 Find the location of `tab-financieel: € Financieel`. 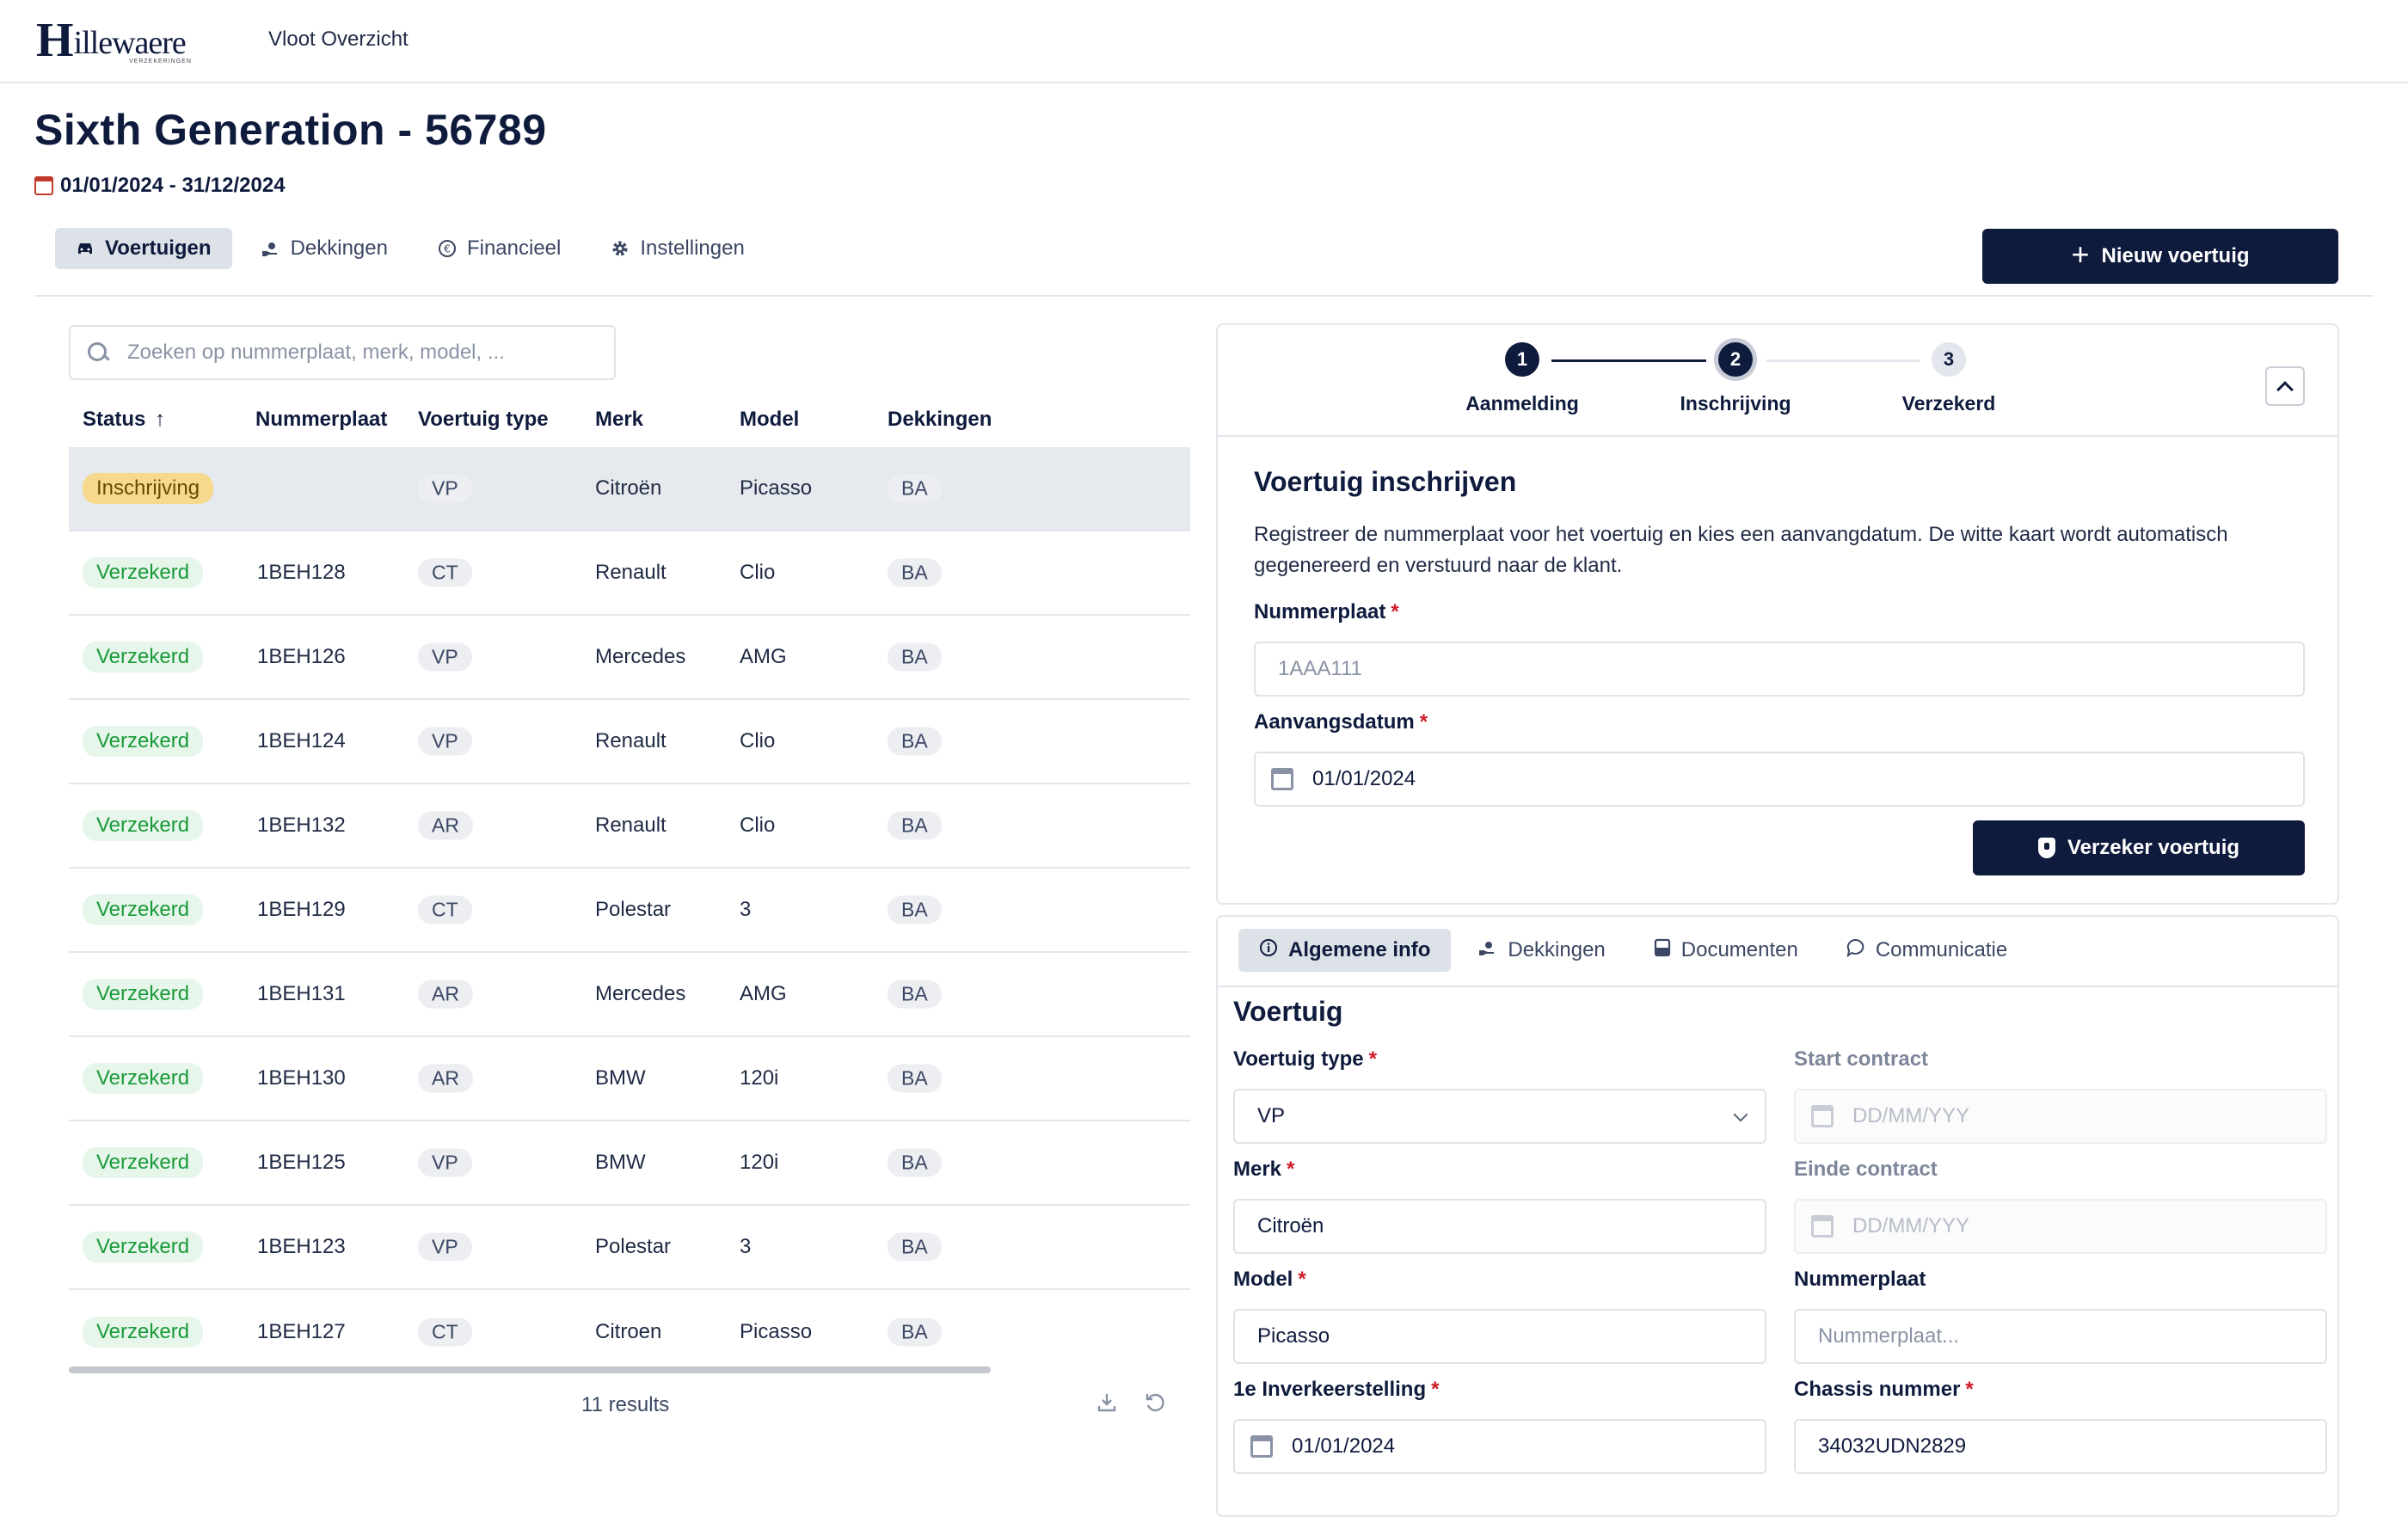

tab-financieel: € Financieel is located at coordinates (499, 248).